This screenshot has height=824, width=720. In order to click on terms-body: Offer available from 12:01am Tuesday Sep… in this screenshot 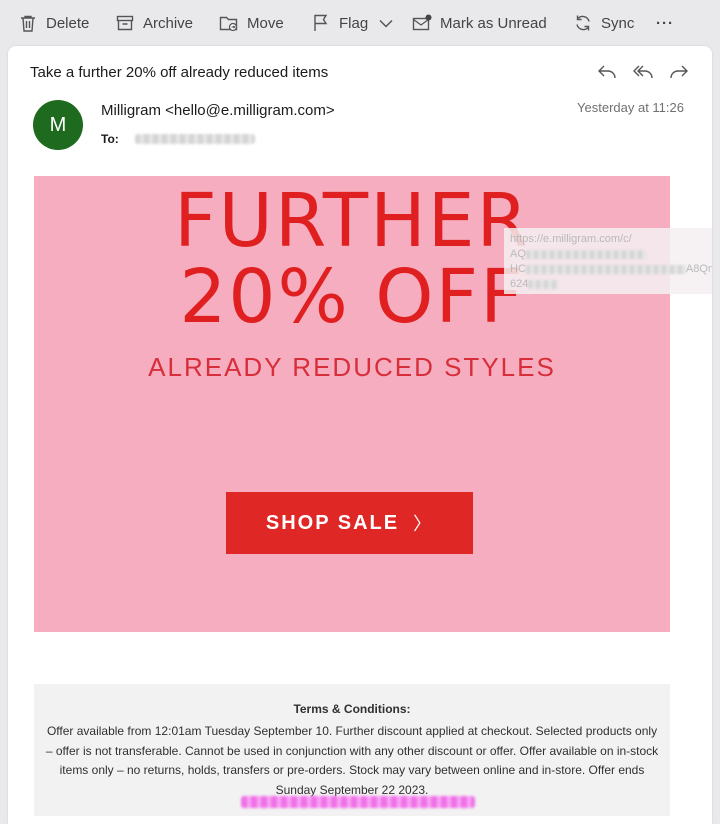, I will do `click(352, 760)`.